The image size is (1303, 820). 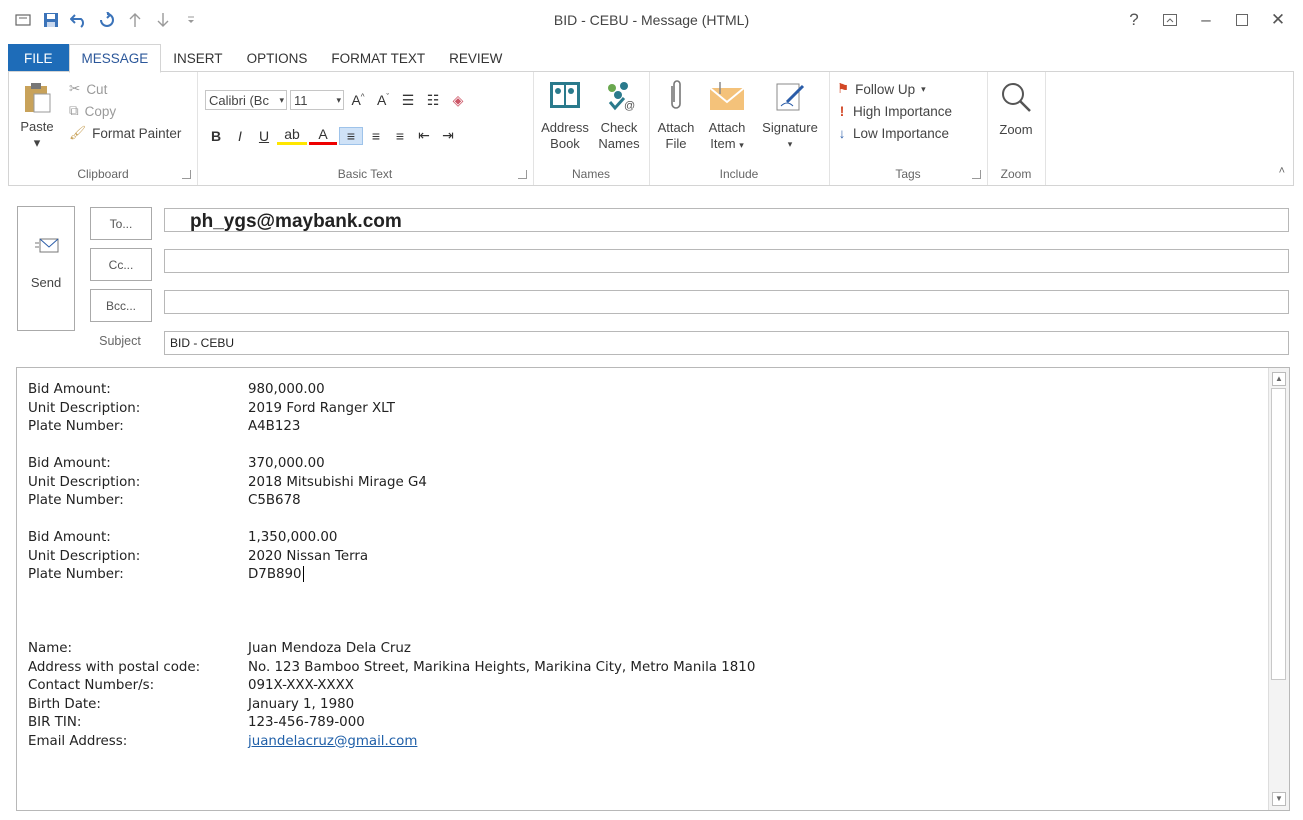 I want to click on body-line: BIR TIN: 123-456-789-000, so click(x=196, y=722).